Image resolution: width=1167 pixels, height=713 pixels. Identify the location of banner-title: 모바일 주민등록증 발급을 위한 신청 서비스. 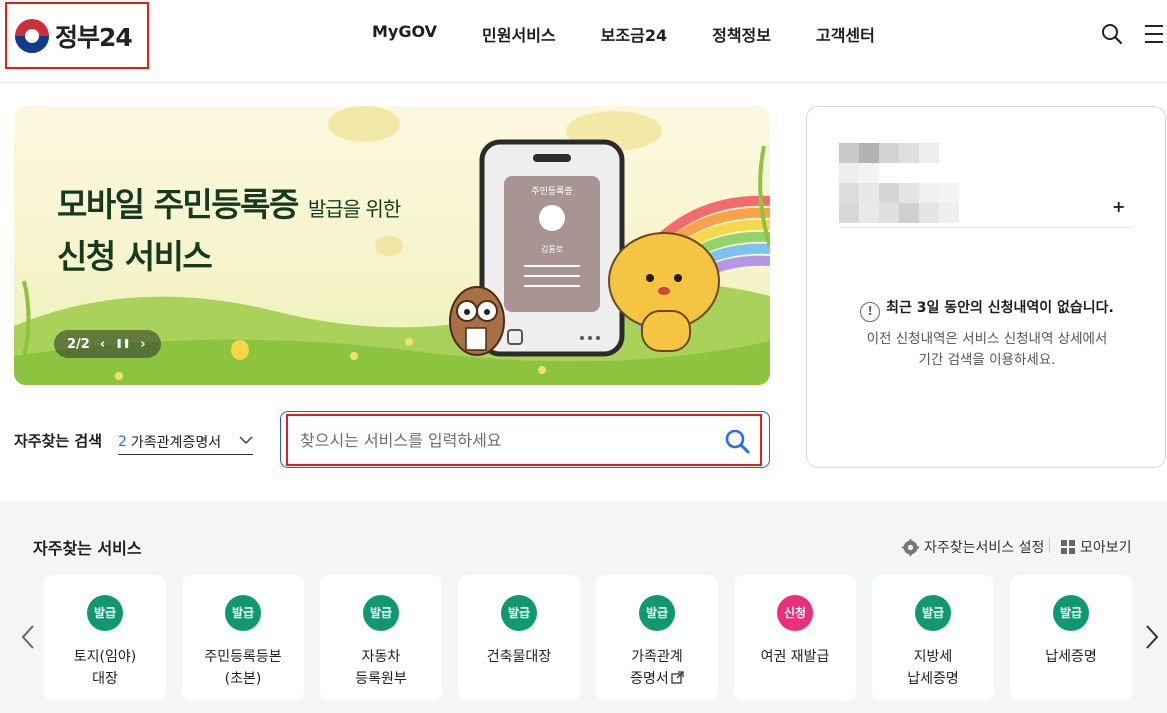
(229, 231).